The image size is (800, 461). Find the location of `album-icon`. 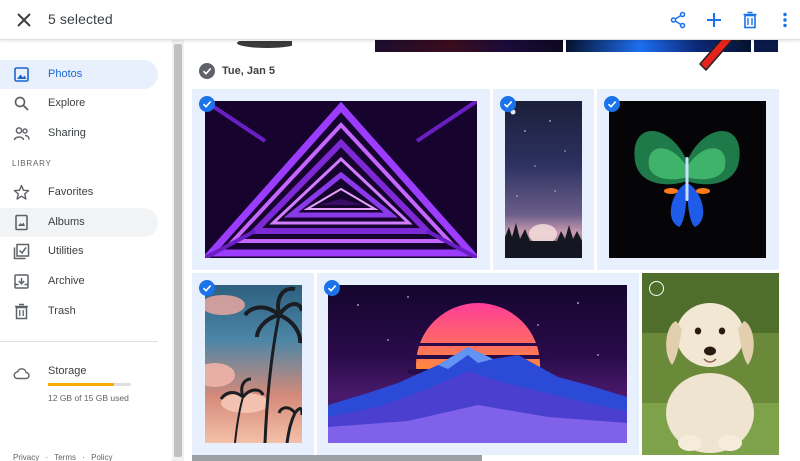

album-icon is located at coordinates (21, 222).